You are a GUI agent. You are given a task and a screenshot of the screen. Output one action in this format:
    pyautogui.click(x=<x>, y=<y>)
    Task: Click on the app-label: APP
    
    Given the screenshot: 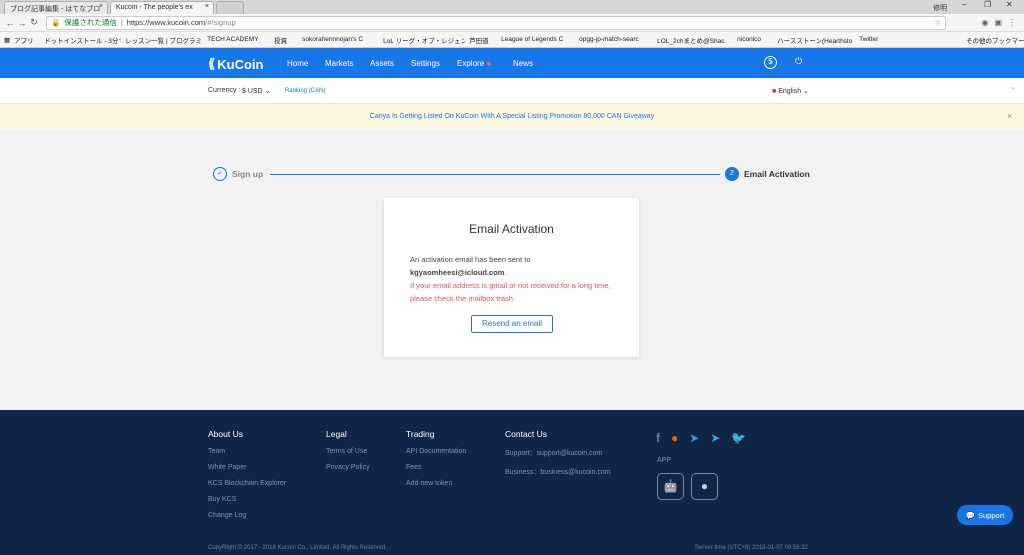 What is the action you would take?
    pyautogui.click(x=664, y=460)
    